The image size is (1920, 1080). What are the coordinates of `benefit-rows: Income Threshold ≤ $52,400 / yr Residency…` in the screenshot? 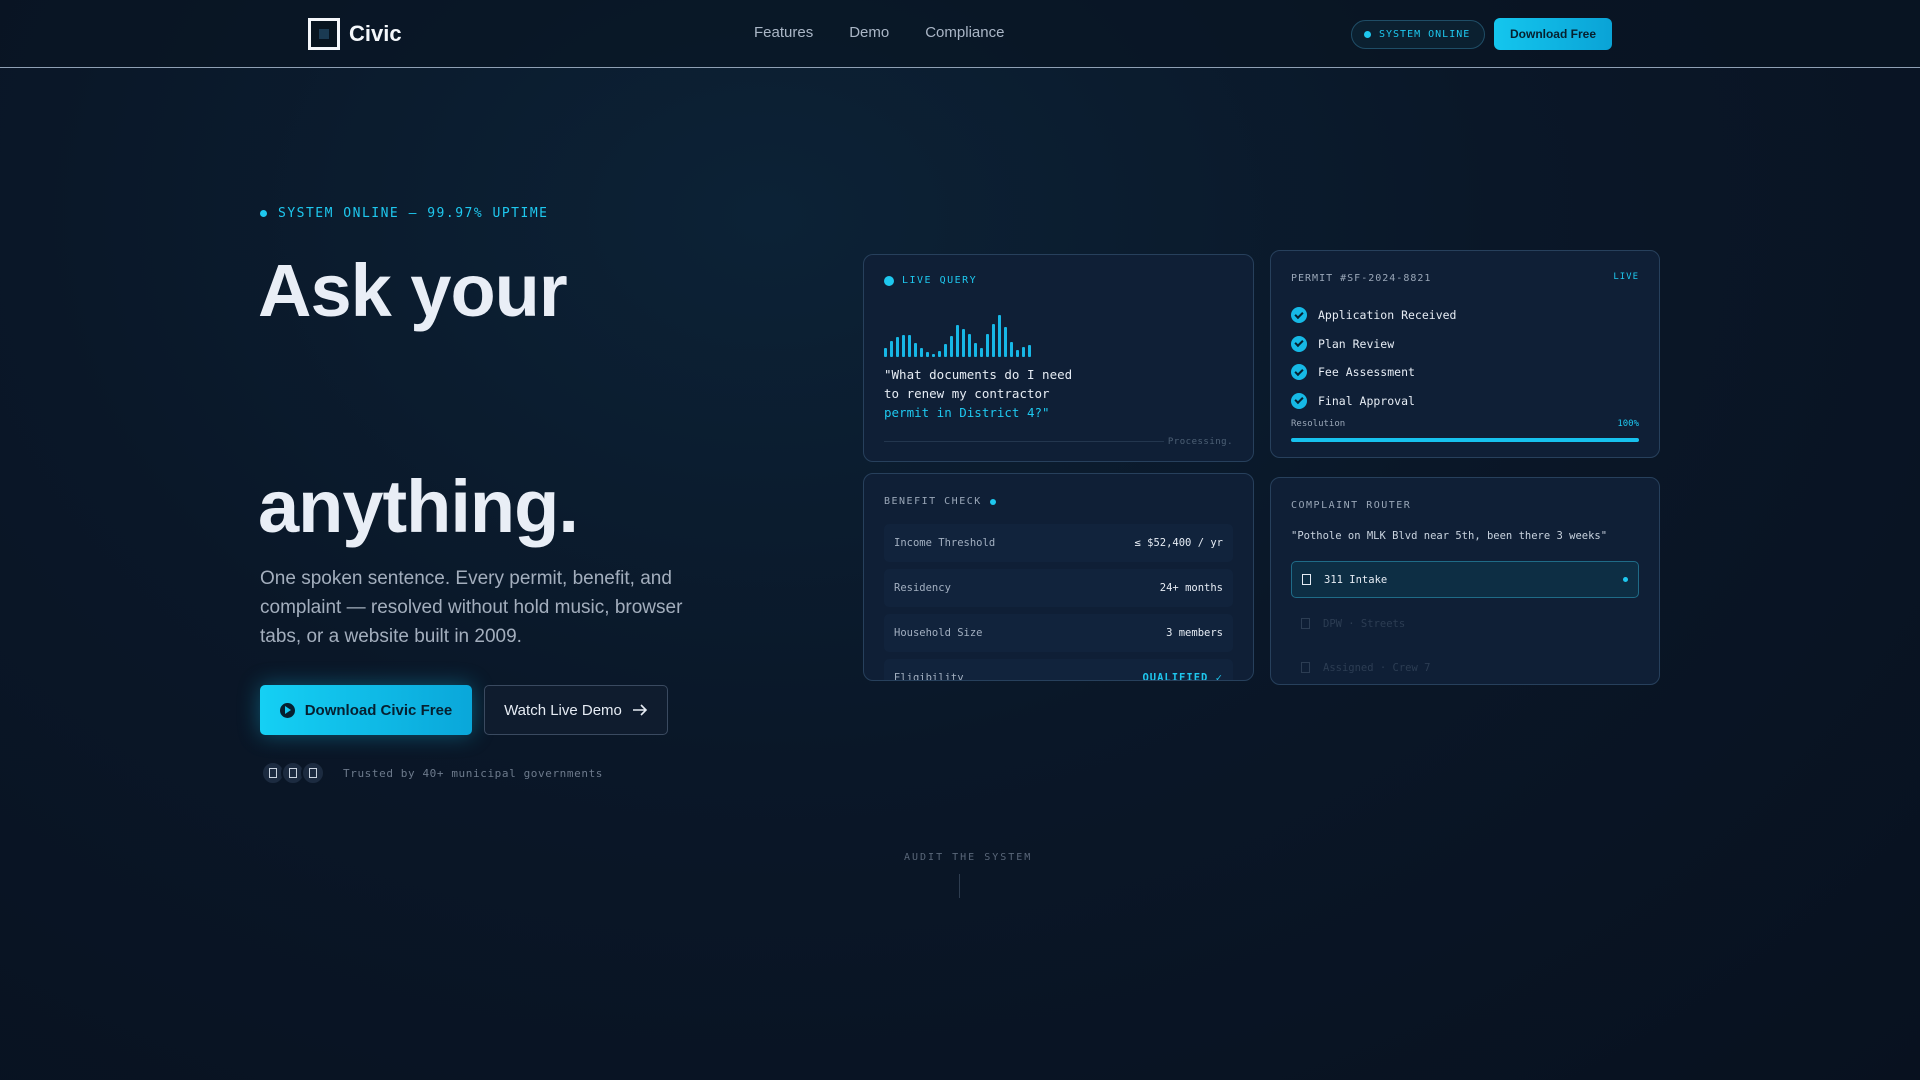 It's located at (1058, 602).